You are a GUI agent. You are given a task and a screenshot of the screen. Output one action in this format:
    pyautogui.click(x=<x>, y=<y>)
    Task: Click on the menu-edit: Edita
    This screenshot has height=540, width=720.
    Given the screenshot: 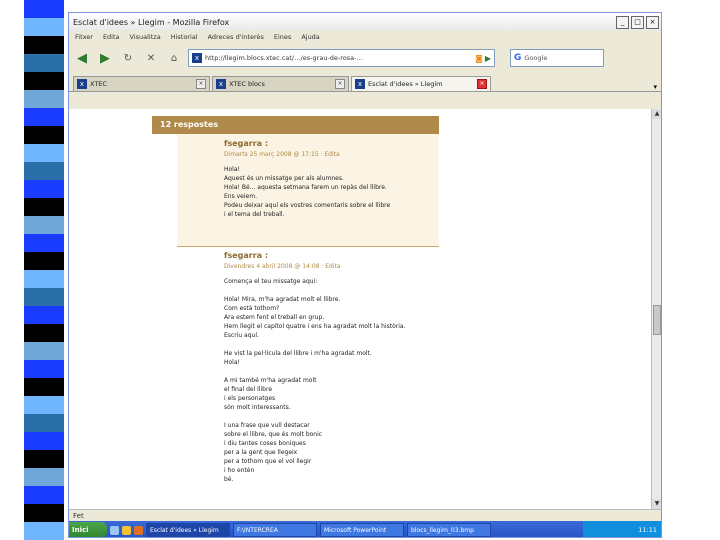 What is the action you would take?
    pyautogui.click(x=111, y=37)
    